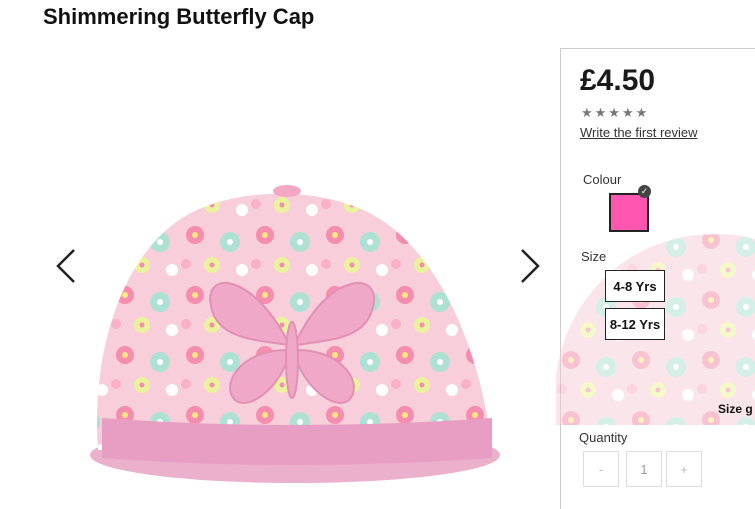 This screenshot has height=509, width=755. I want to click on colour-label: Colour, so click(602, 179).